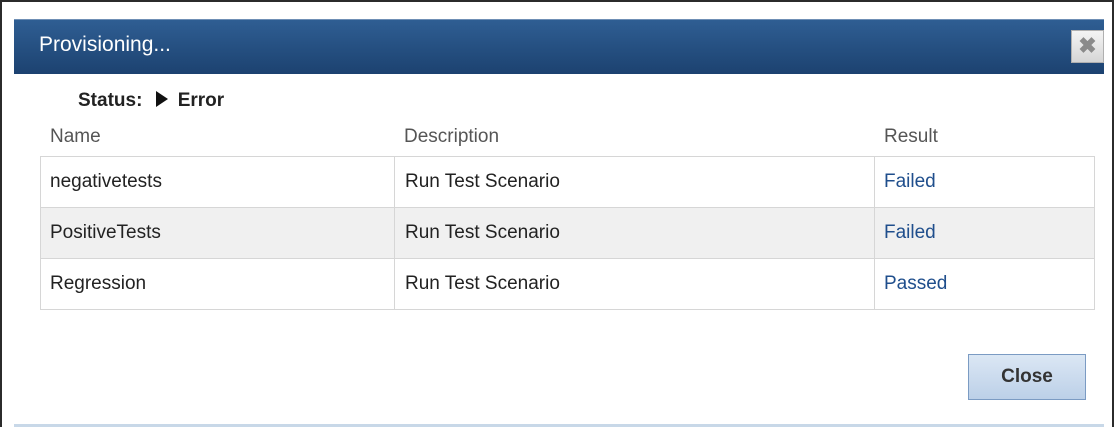 The height and width of the screenshot is (429, 1116). I want to click on table-row: PositiveTests Run Test Scenario Failed, so click(567, 233).